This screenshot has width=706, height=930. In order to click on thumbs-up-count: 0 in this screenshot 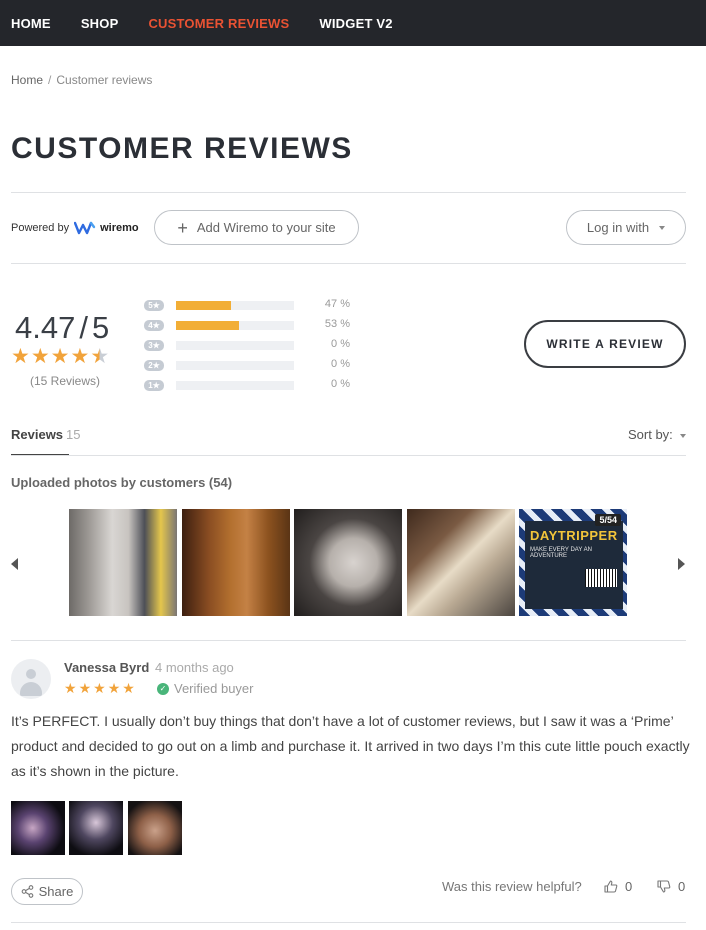, I will do `click(629, 886)`.